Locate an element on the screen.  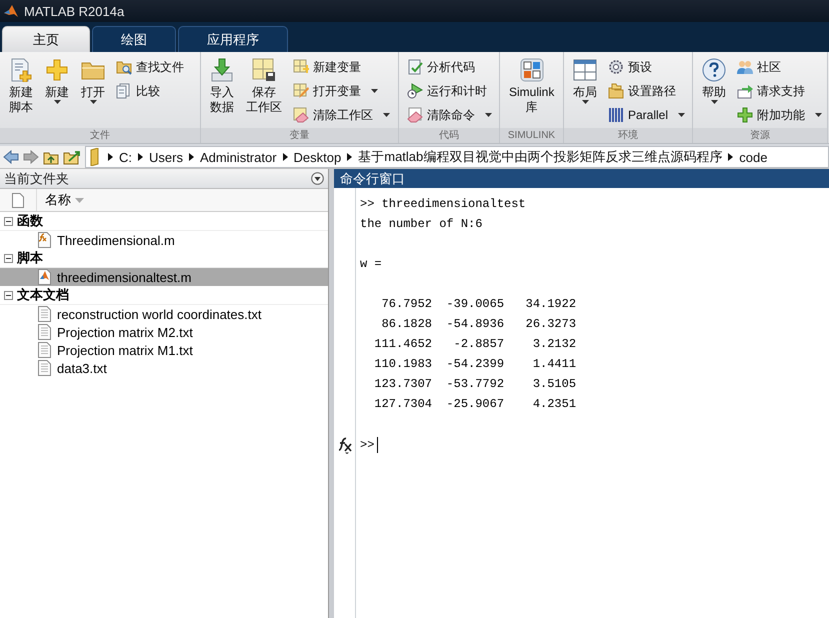
ribbon-button: 帮助 is located at coordinates (714, 92).